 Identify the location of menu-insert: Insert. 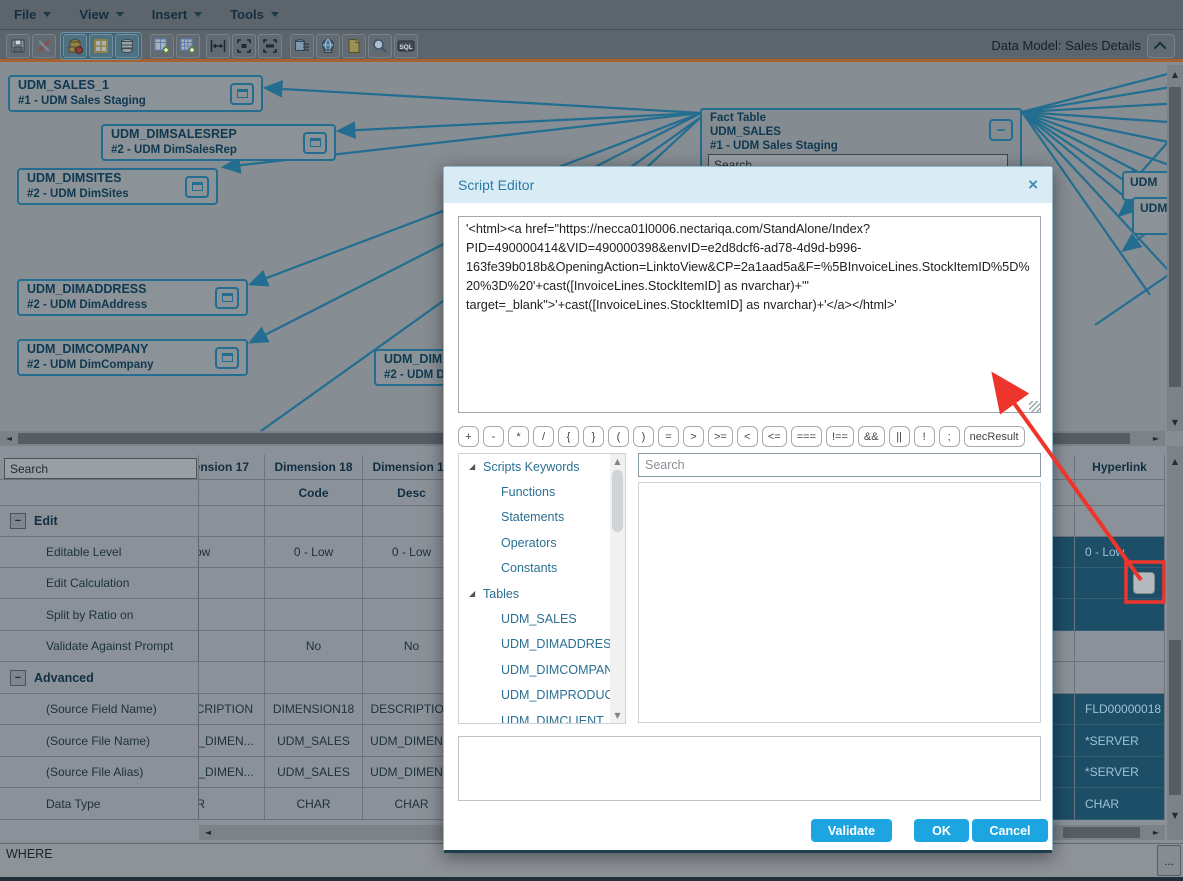
(177, 15).